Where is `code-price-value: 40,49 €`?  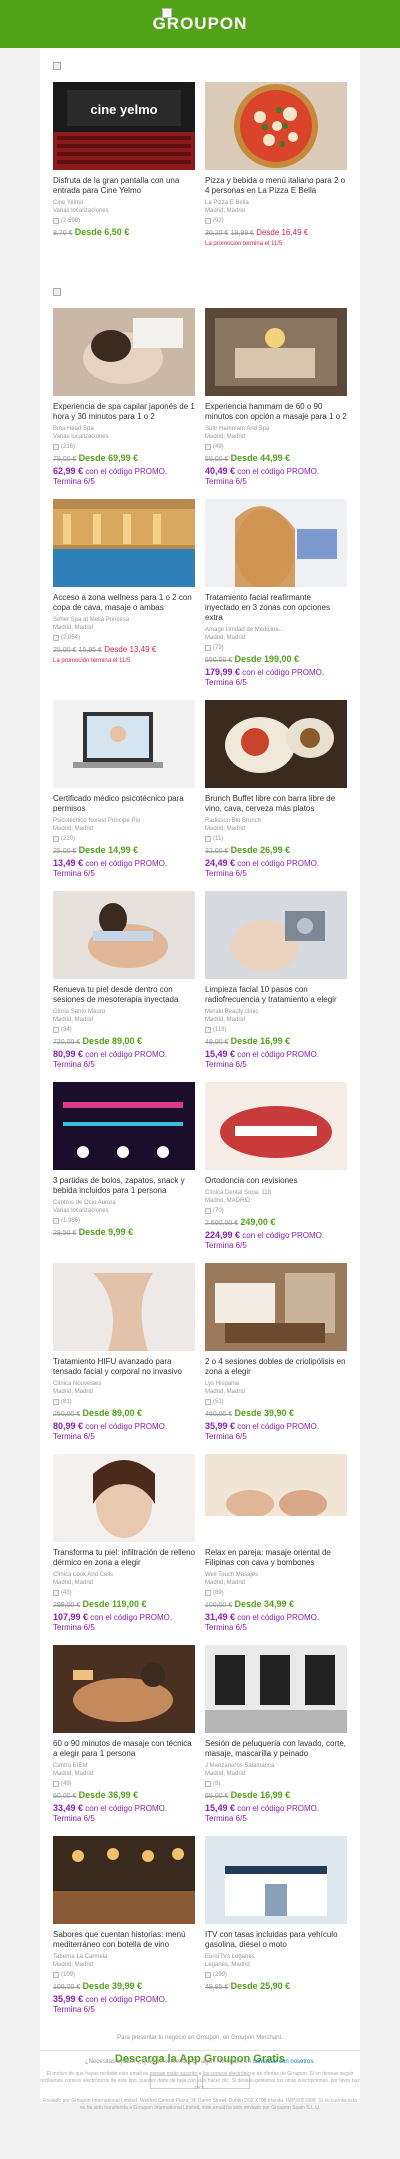 code-price-value: 40,49 € is located at coordinates (220, 471).